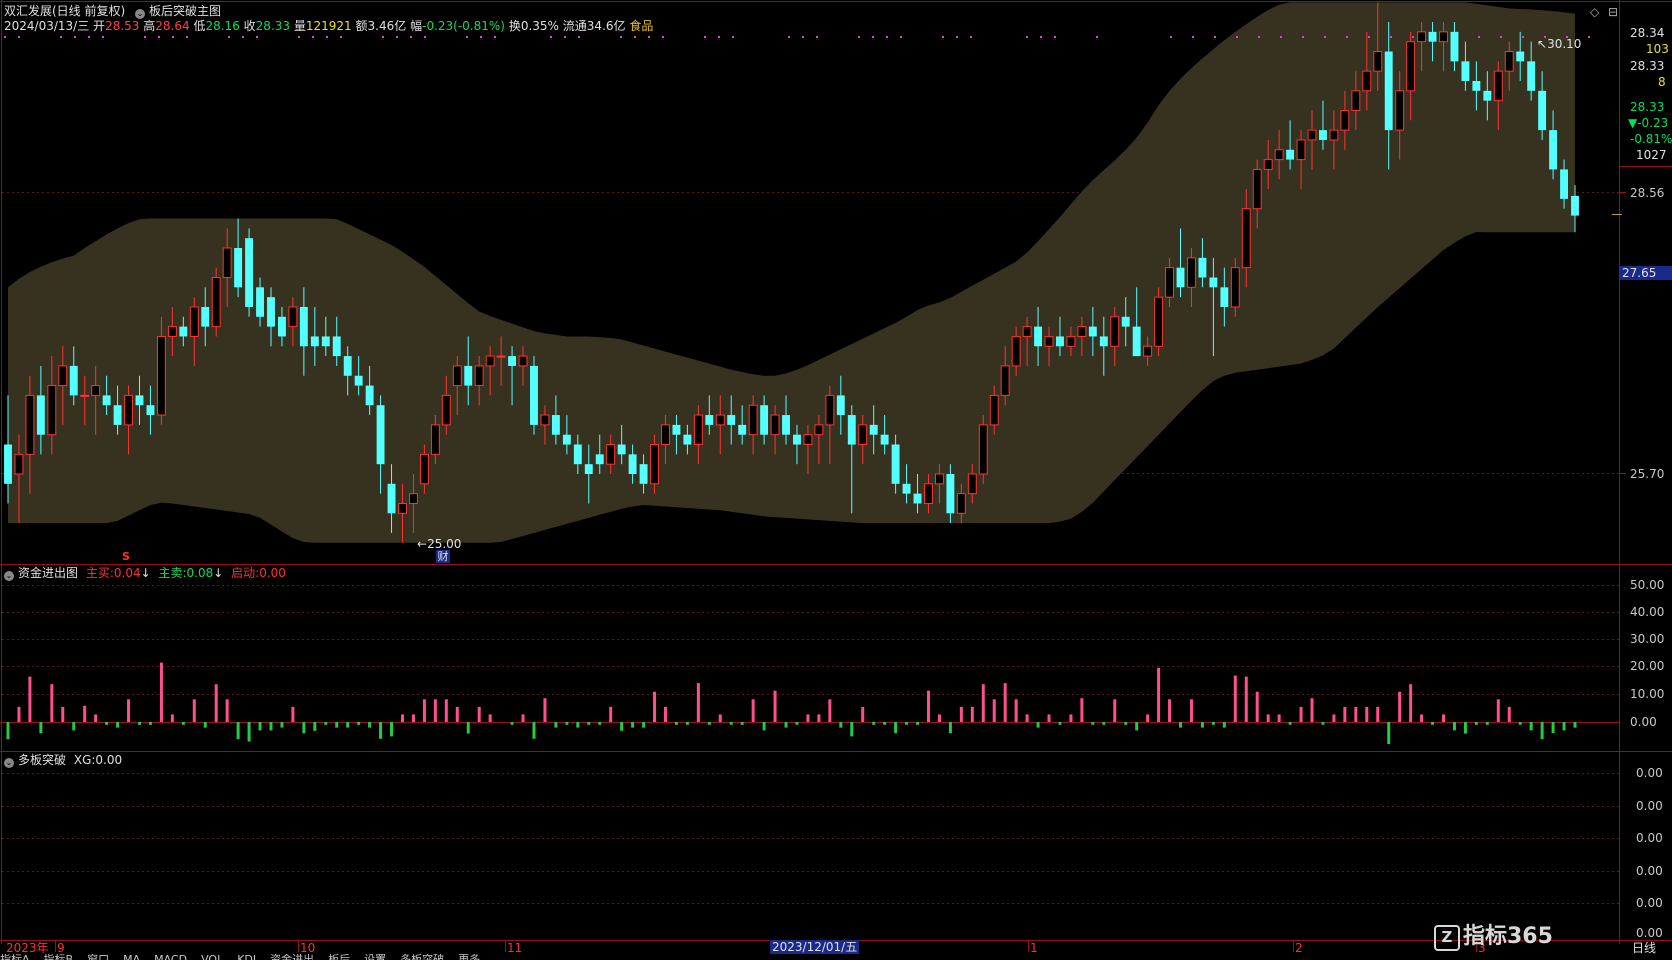 The image size is (1672, 960). What do you see at coordinates (9, 763) in the screenshot?
I see `multi-panel-toggle-icon: ⌄` at bounding box center [9, 763].